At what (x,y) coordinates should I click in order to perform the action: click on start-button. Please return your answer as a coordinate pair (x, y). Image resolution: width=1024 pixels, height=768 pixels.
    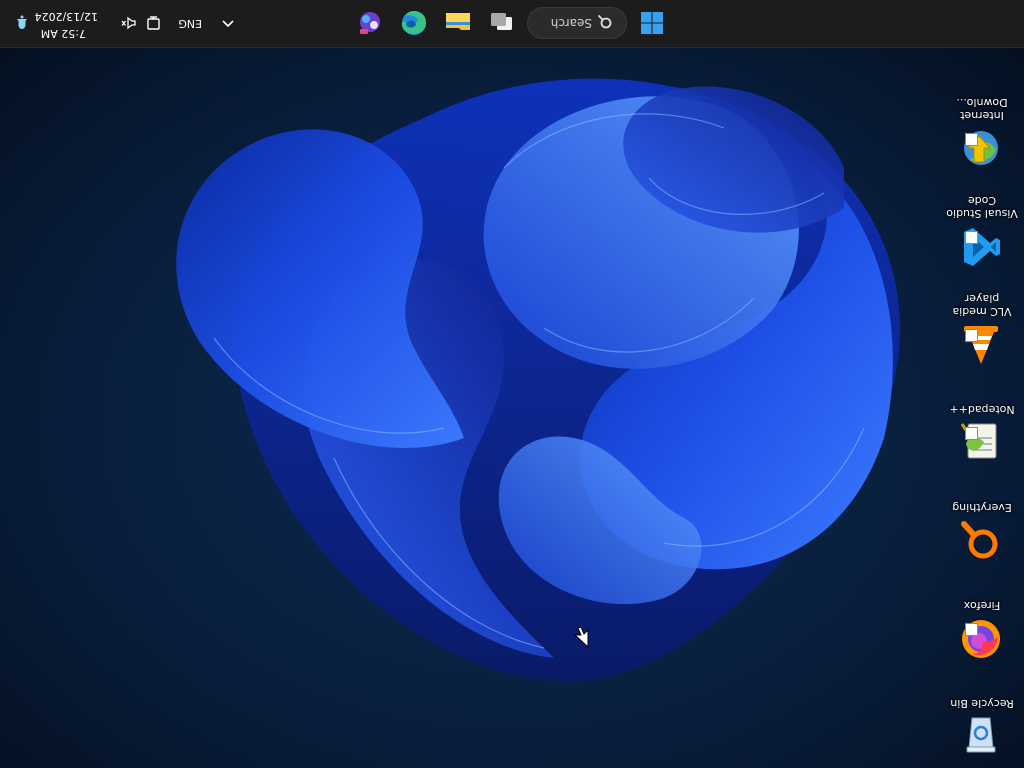
    Looking at the image, I should click on (652, 23).